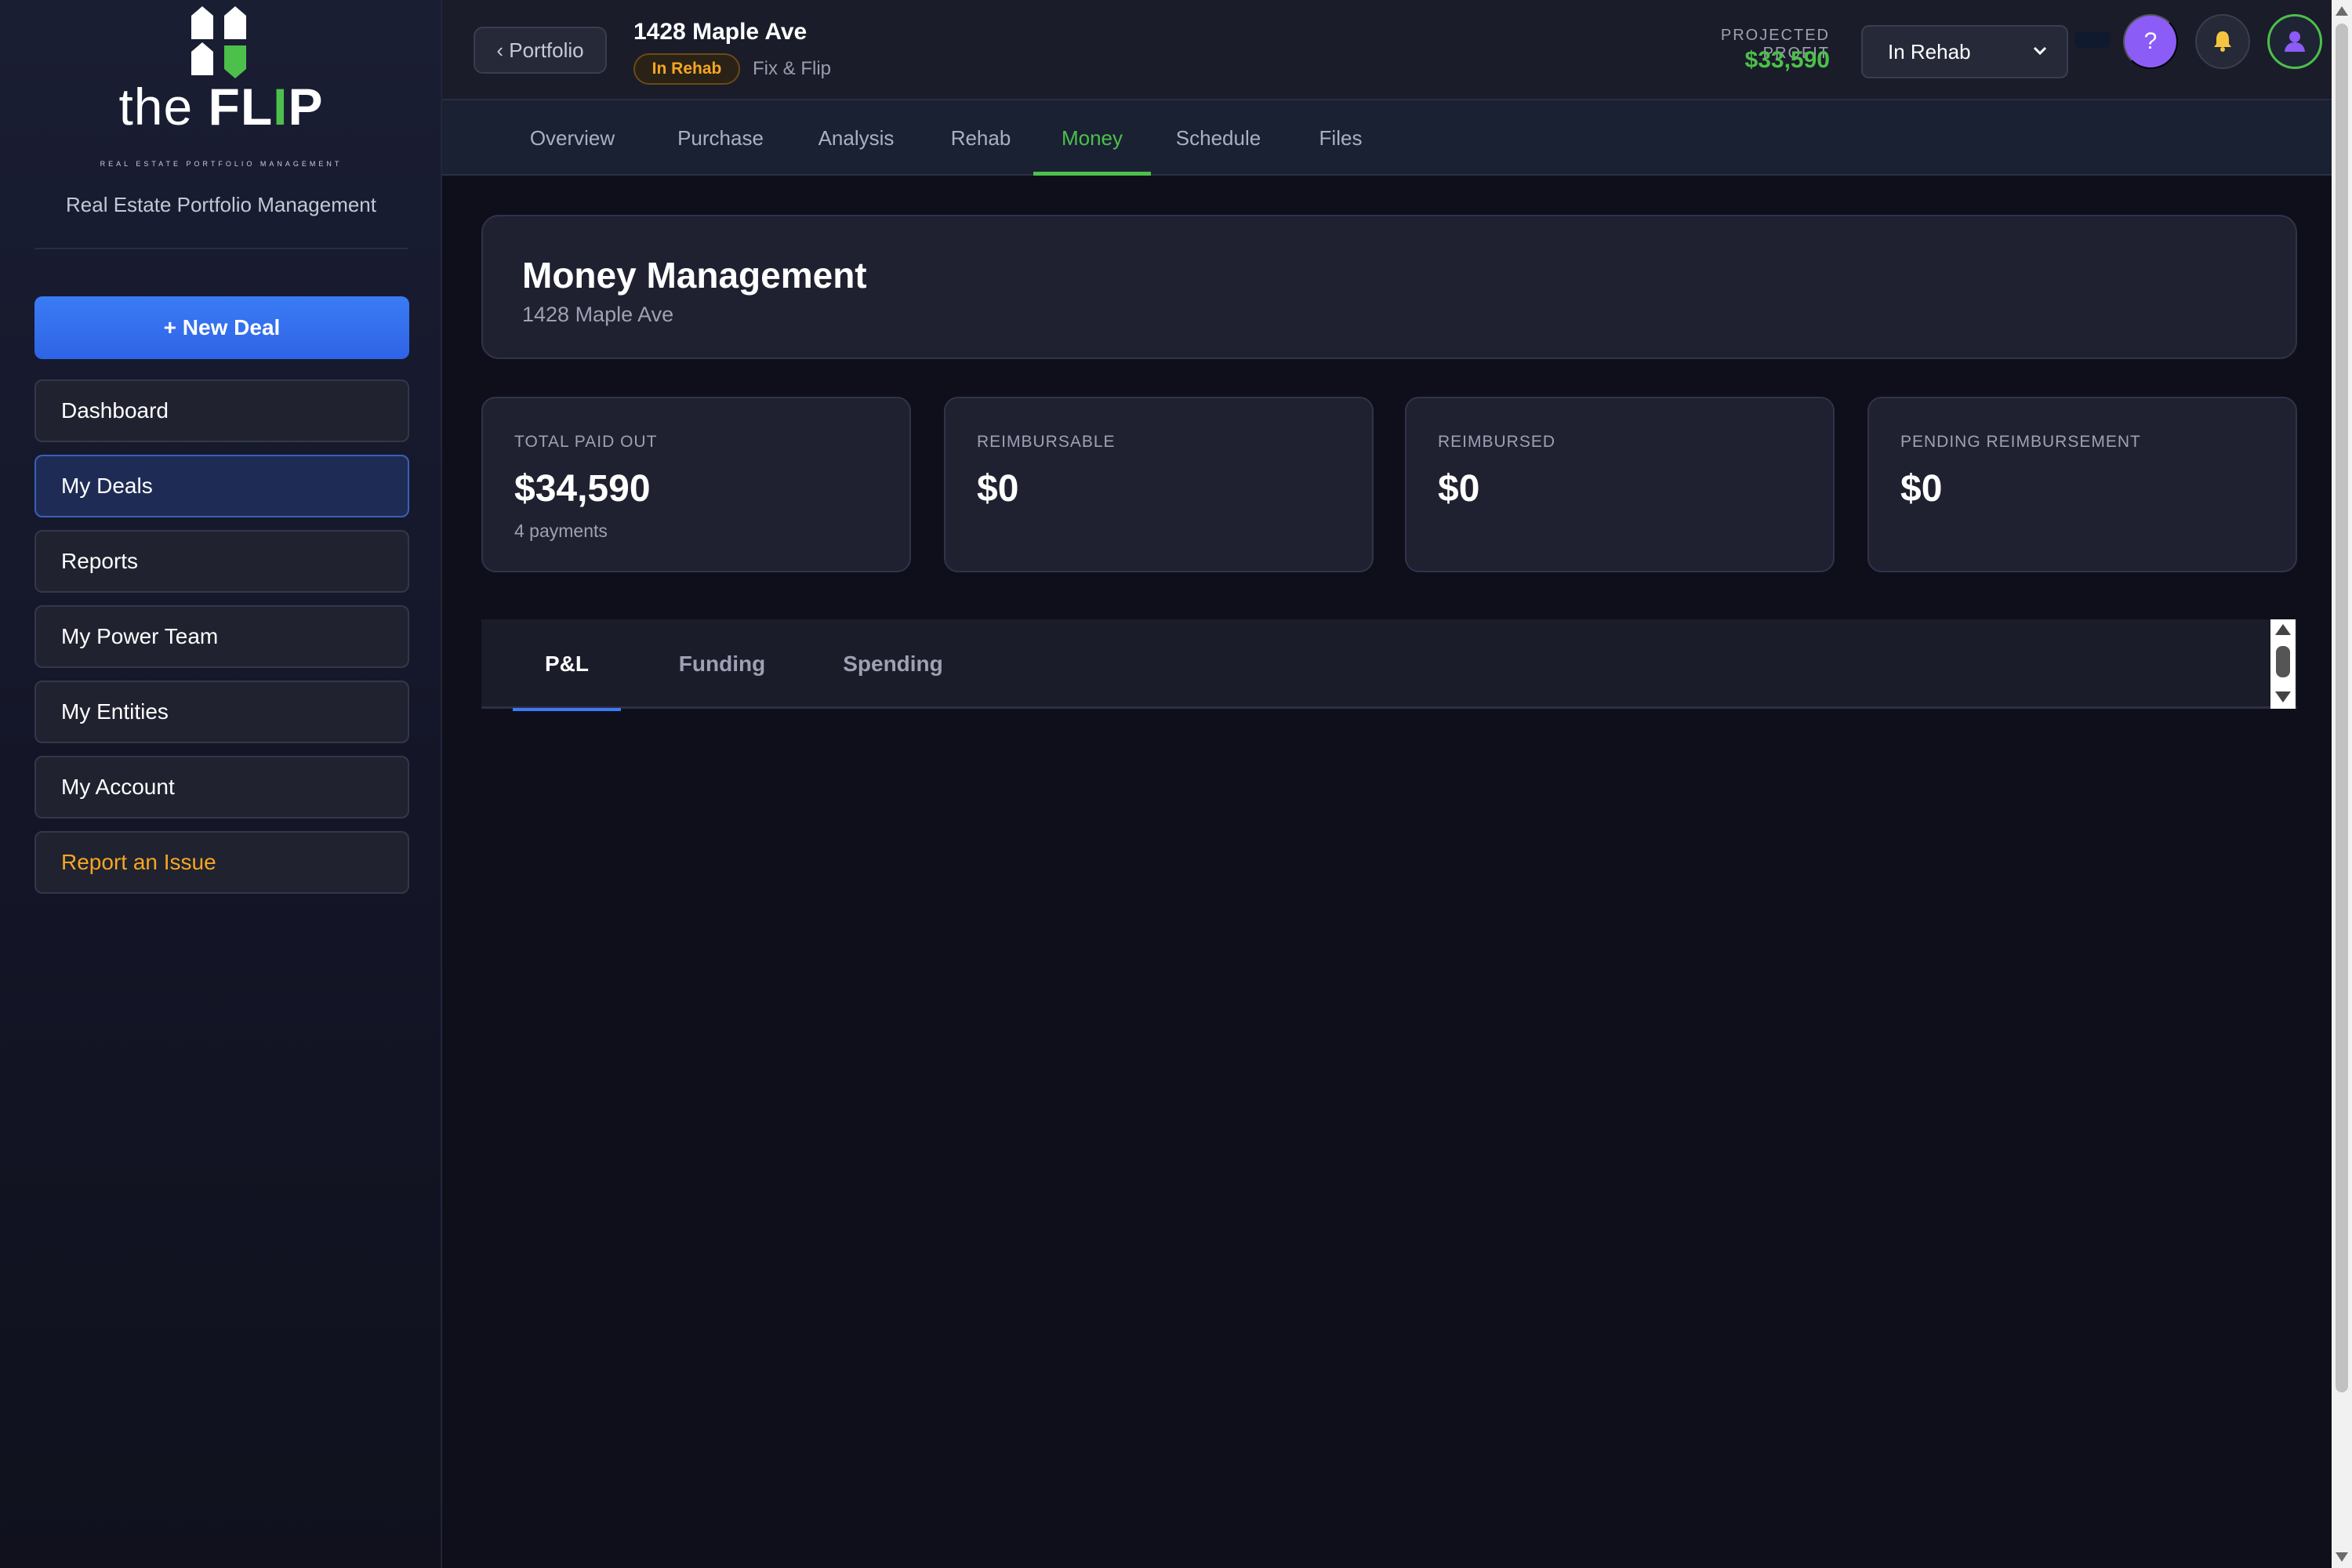 The height and width of the screenshot is (1568, 2352). What do you see at coordinates (138, 862) in the screenshot?
I see `sidebar-item-label: Report an Issue` at bounding box center [138, 862].